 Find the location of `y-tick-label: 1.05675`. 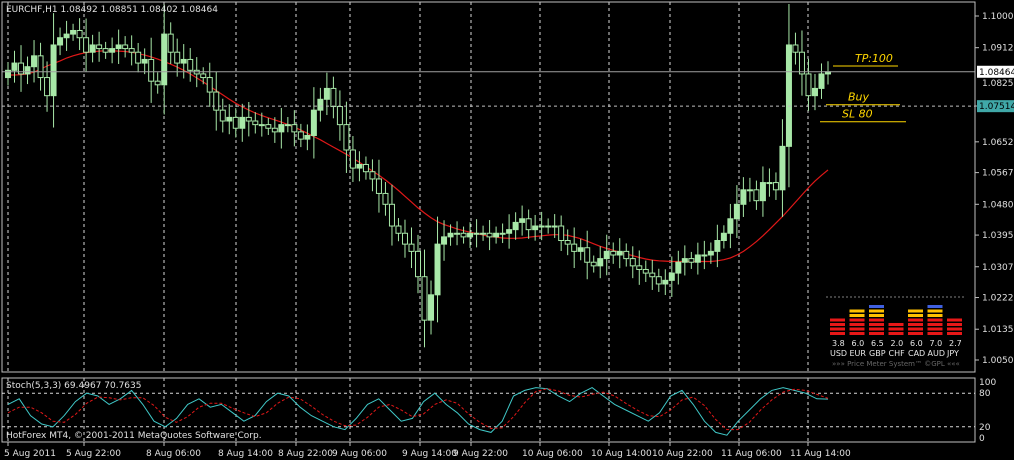

y-tick-label: 1.05675 is located at coordinates (998, 174).